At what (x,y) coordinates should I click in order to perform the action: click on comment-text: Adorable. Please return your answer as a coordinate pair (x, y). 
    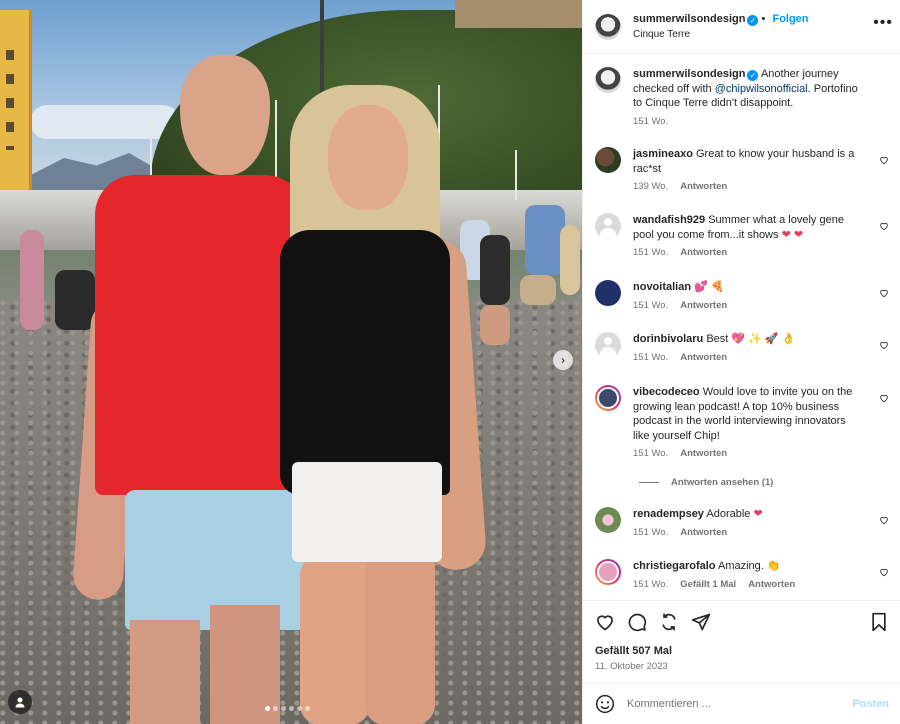
    Looking at the image, I should click on (728, 514).